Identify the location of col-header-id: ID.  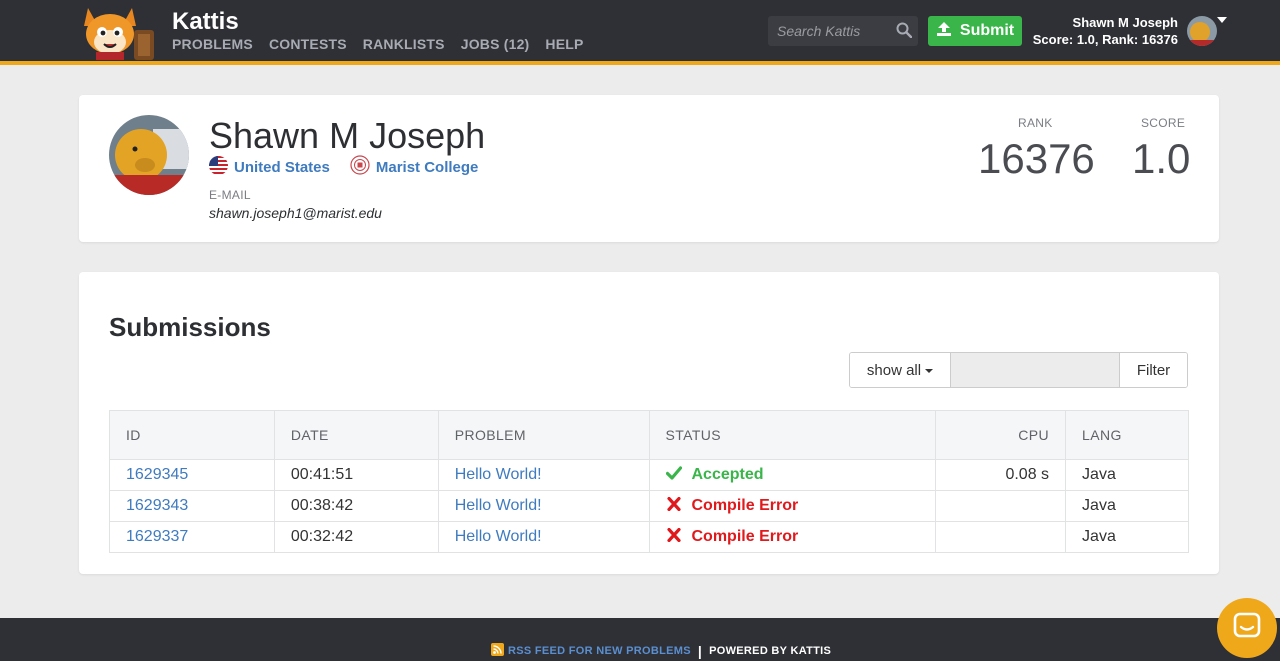
(192, 435).